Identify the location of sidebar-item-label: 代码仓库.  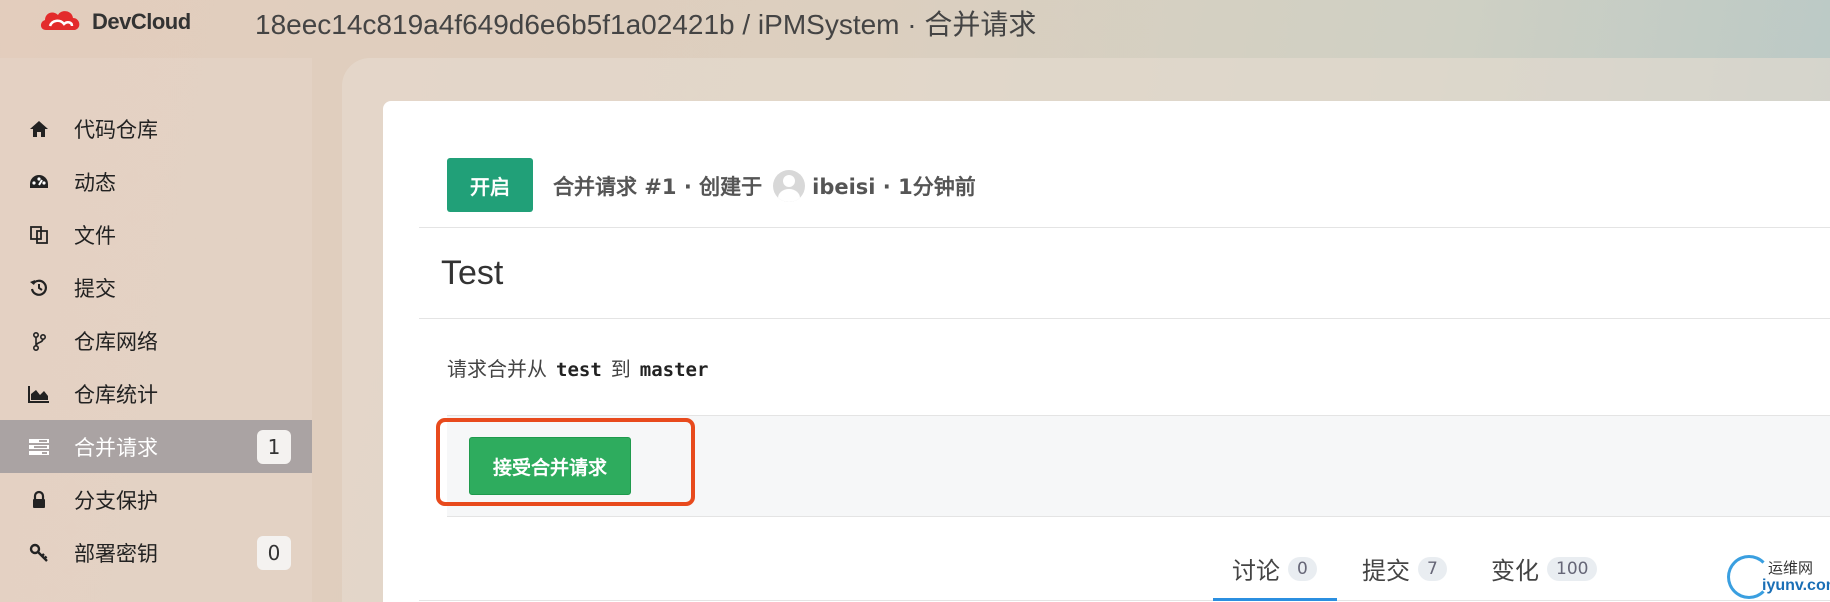
(116, 129).